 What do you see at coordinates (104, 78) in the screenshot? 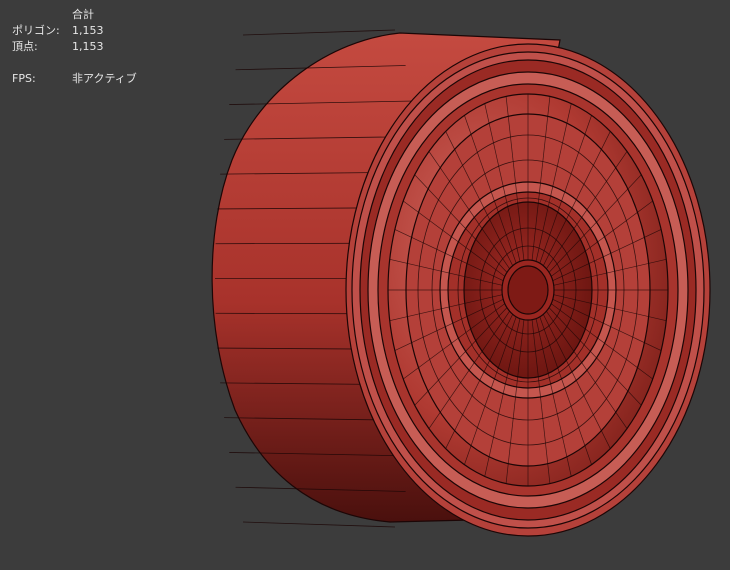
I see `fps-value: 非アクティブ` at bounding box center [104, 78].